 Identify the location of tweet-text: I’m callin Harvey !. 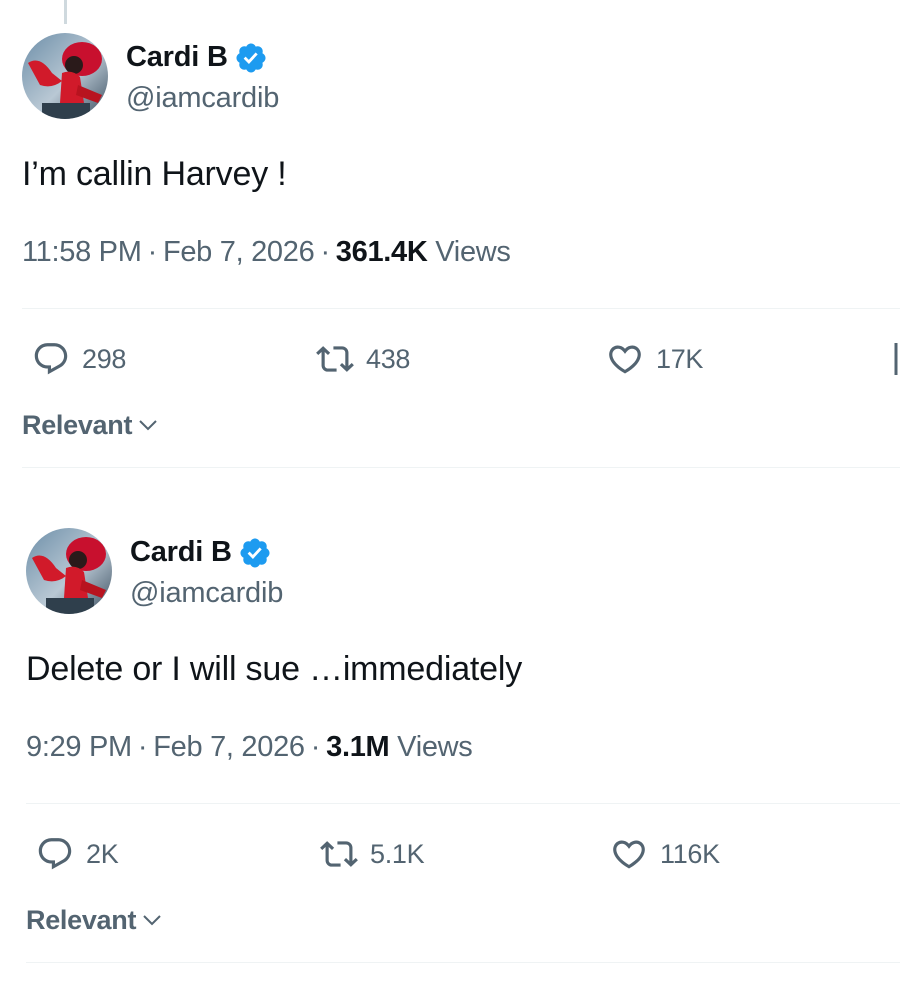
(154, 174).